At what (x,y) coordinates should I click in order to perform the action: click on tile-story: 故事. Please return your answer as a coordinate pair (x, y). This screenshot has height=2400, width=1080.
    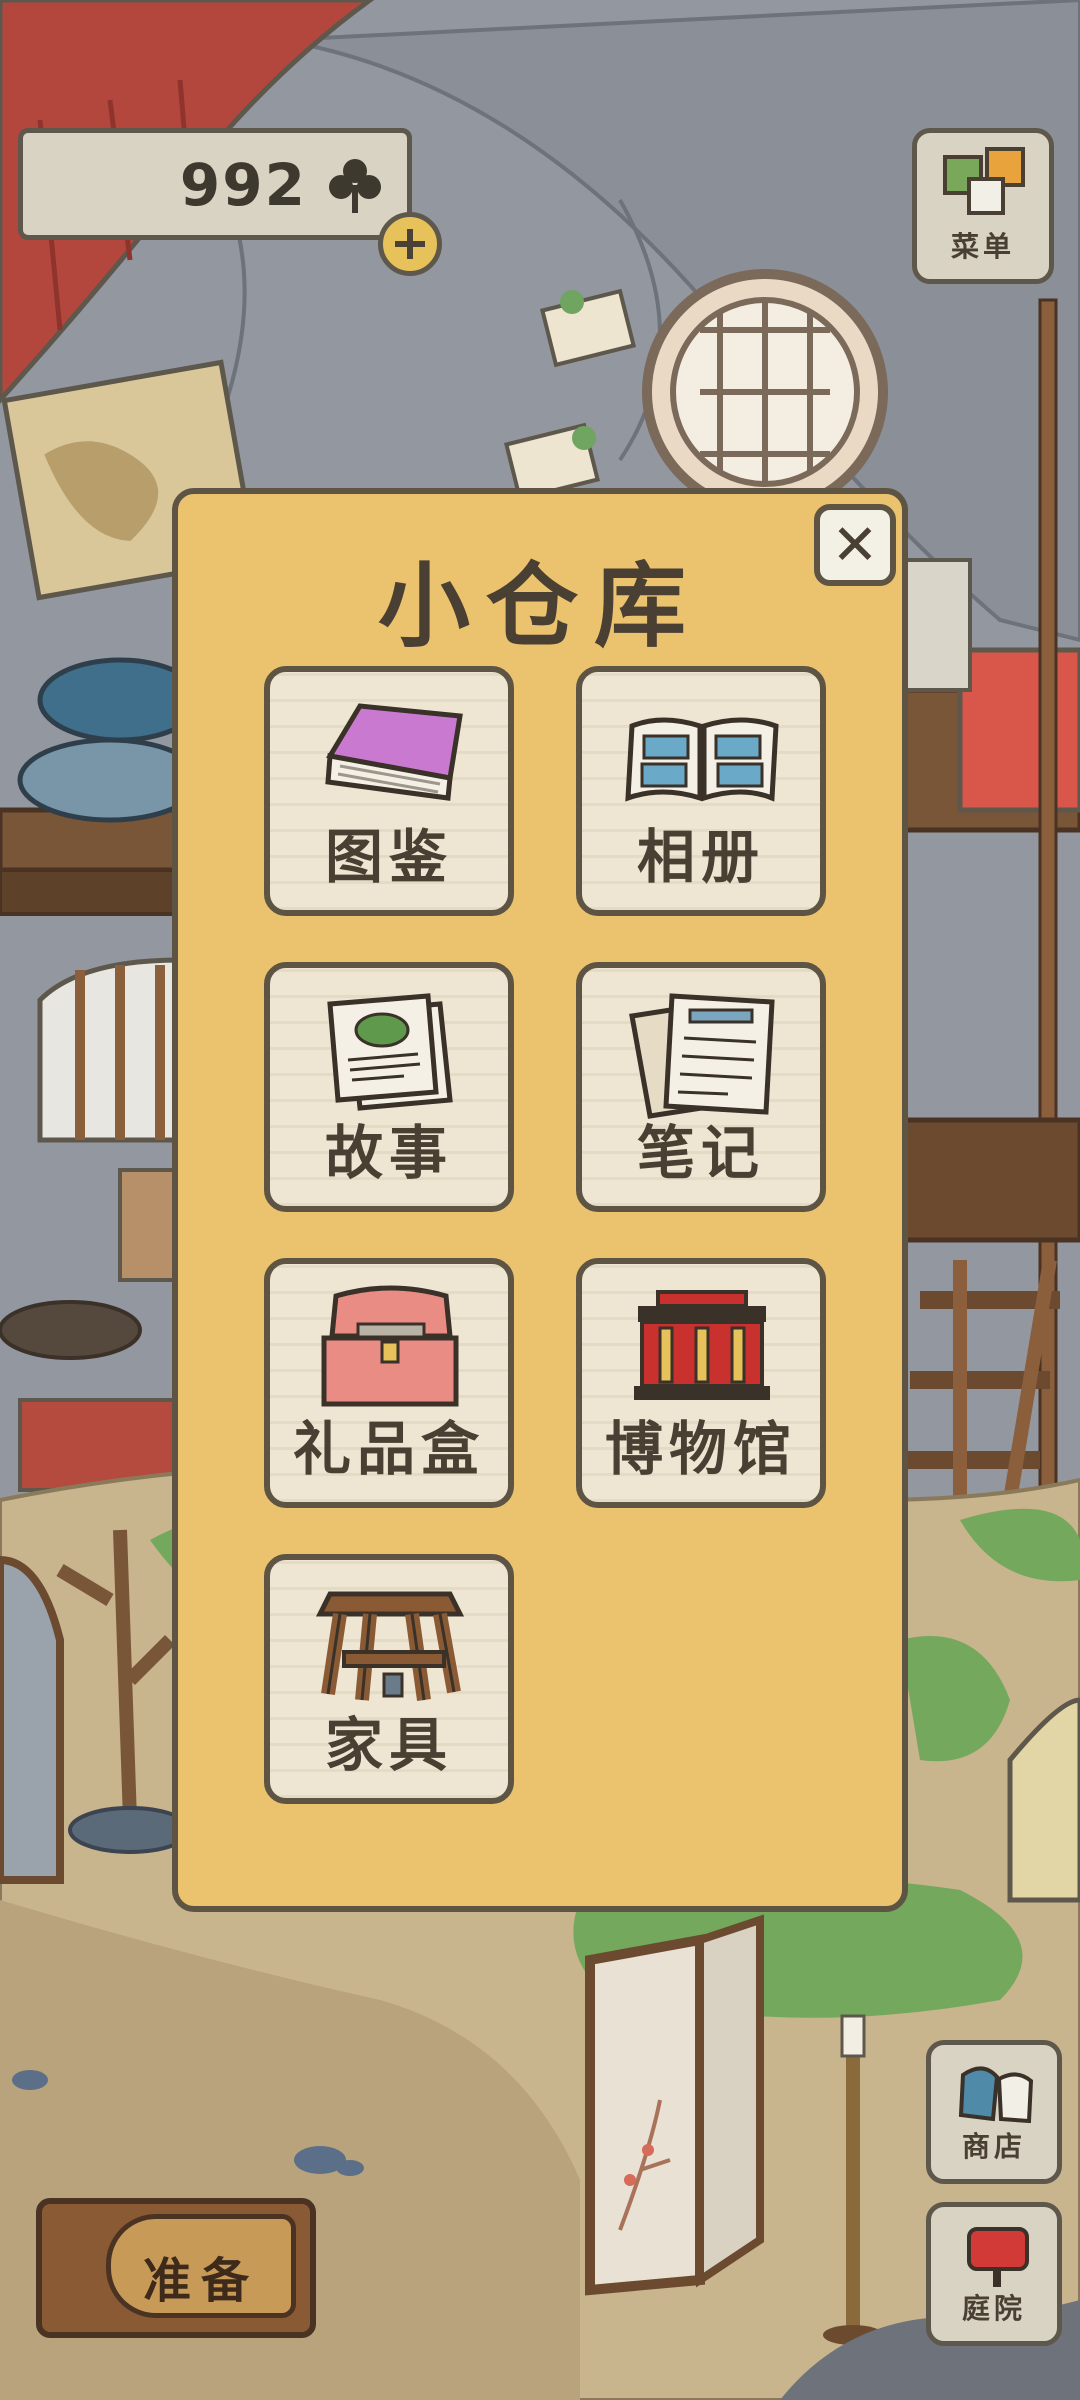
    Looking at the image, I should click on (389, 1087).